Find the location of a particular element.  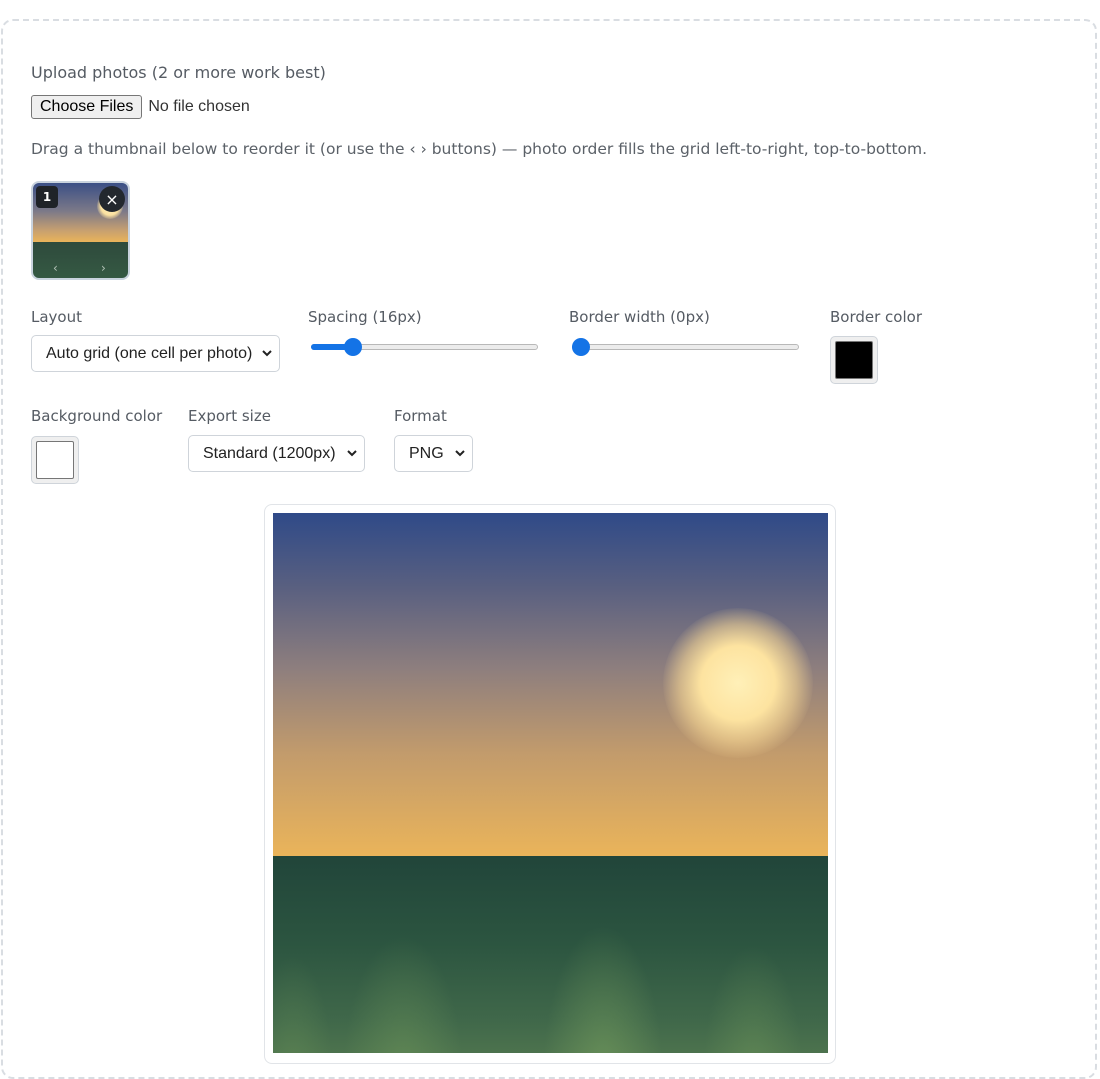

file-status: No file chosen is located at coordinates (199, 106).